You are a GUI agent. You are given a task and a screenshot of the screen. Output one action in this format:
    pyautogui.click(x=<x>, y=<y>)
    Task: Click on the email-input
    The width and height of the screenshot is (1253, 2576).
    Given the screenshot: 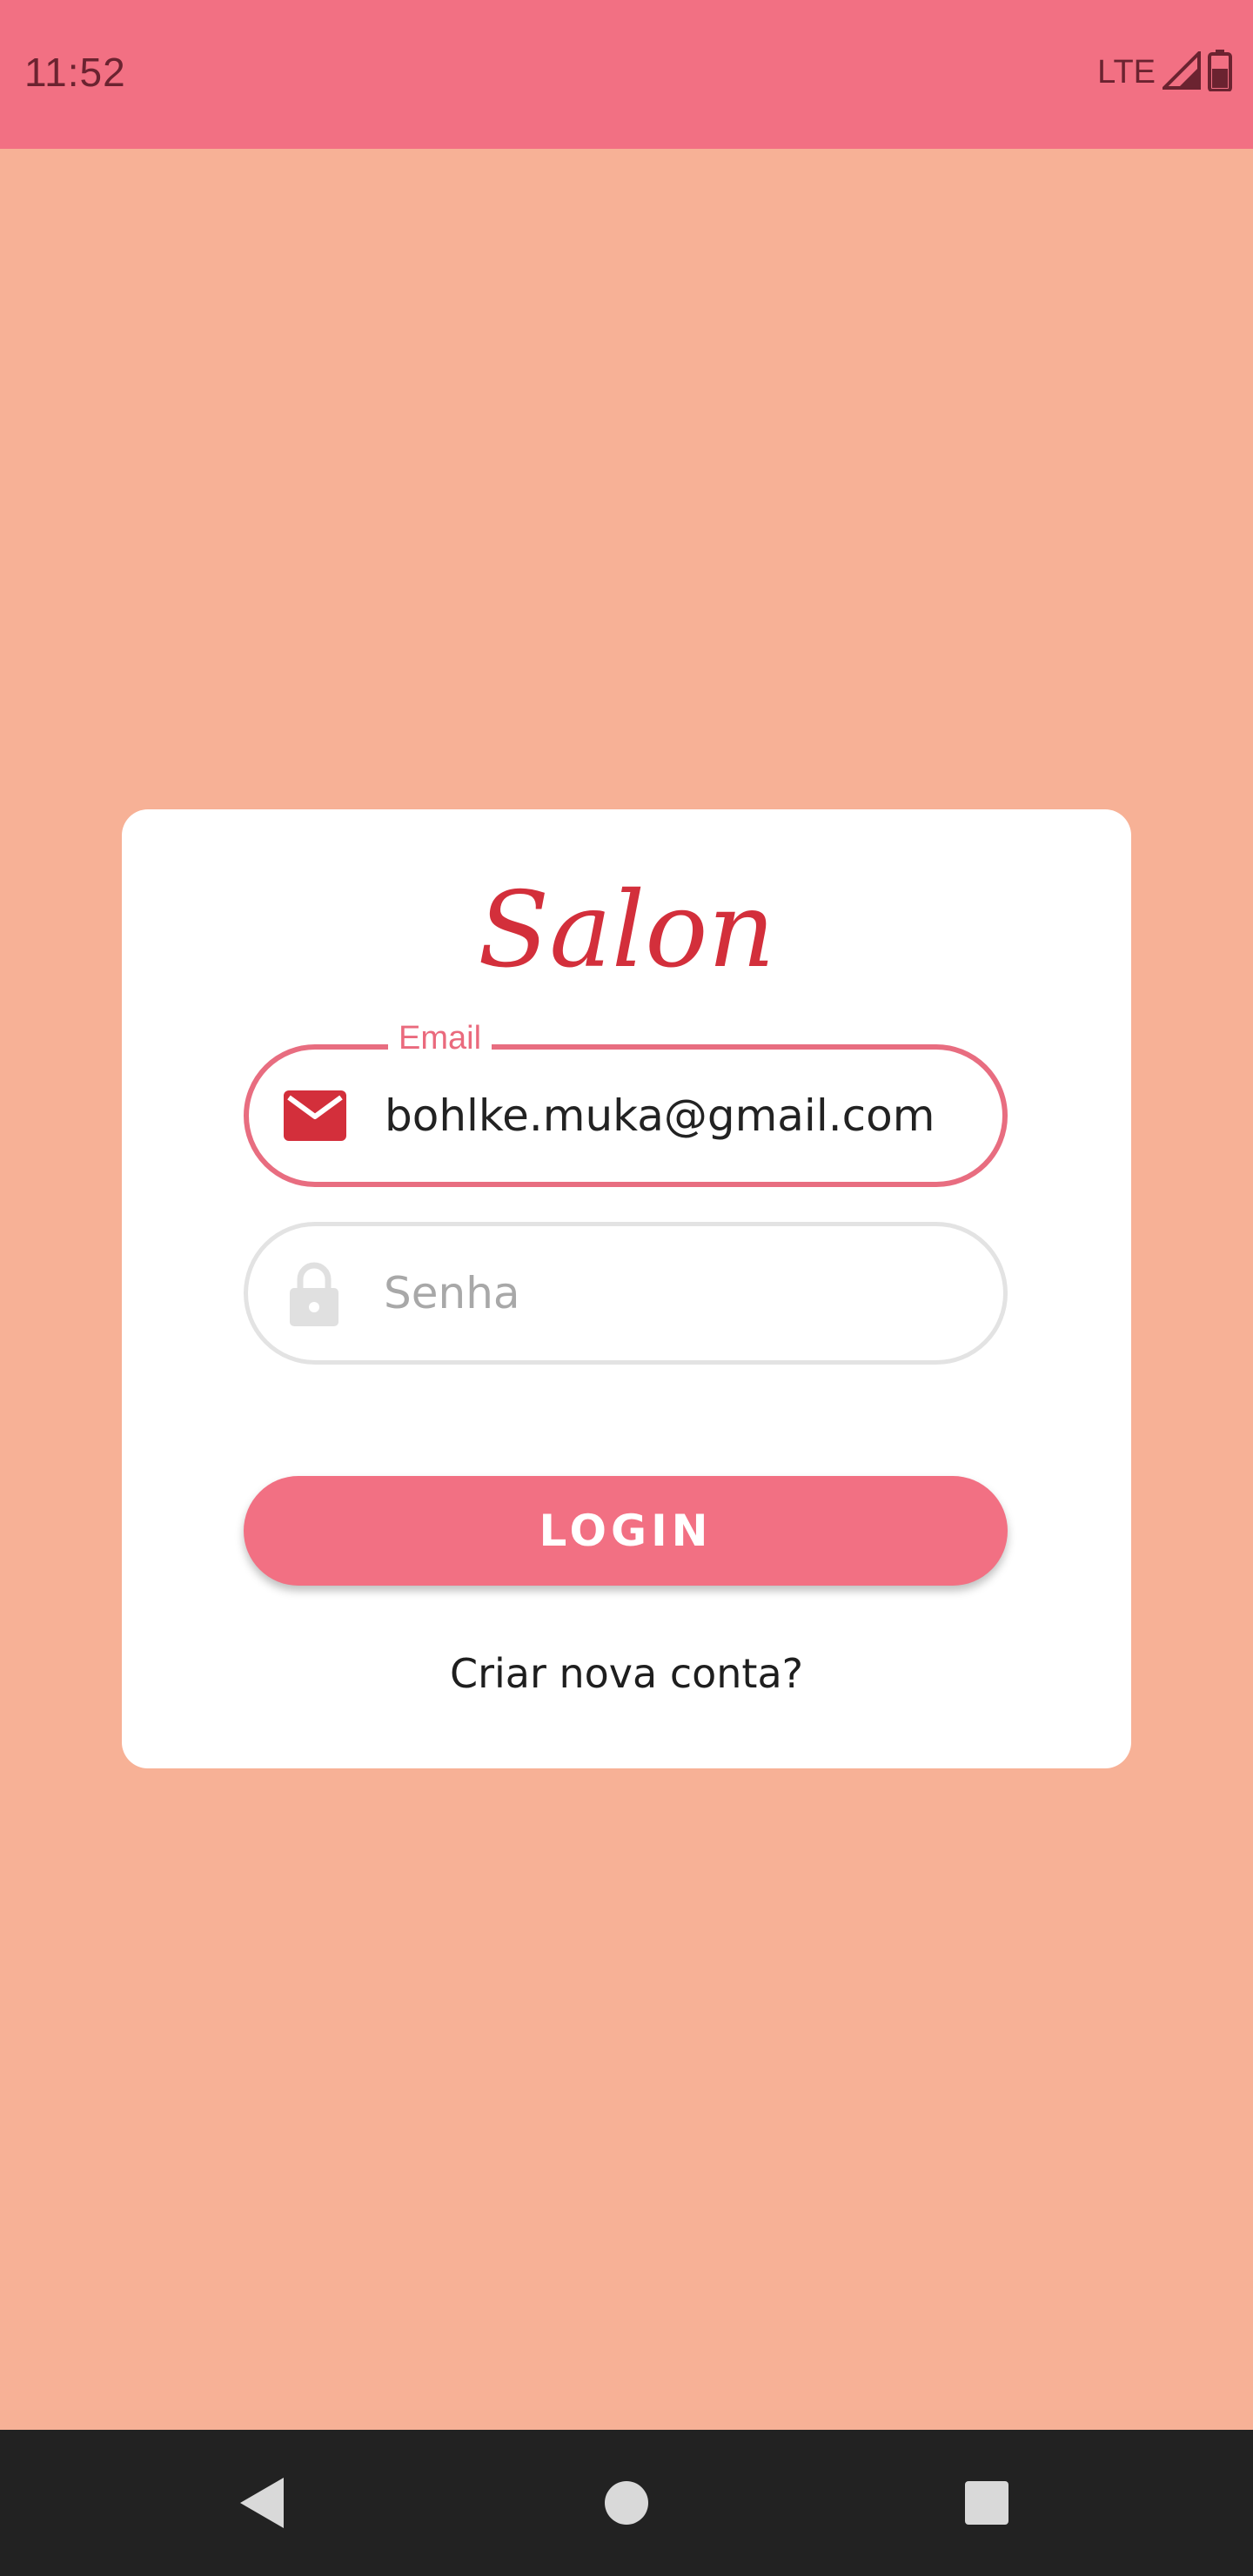 What is the action you would take?
    pyautogui.click(x=676, y=1116)
    